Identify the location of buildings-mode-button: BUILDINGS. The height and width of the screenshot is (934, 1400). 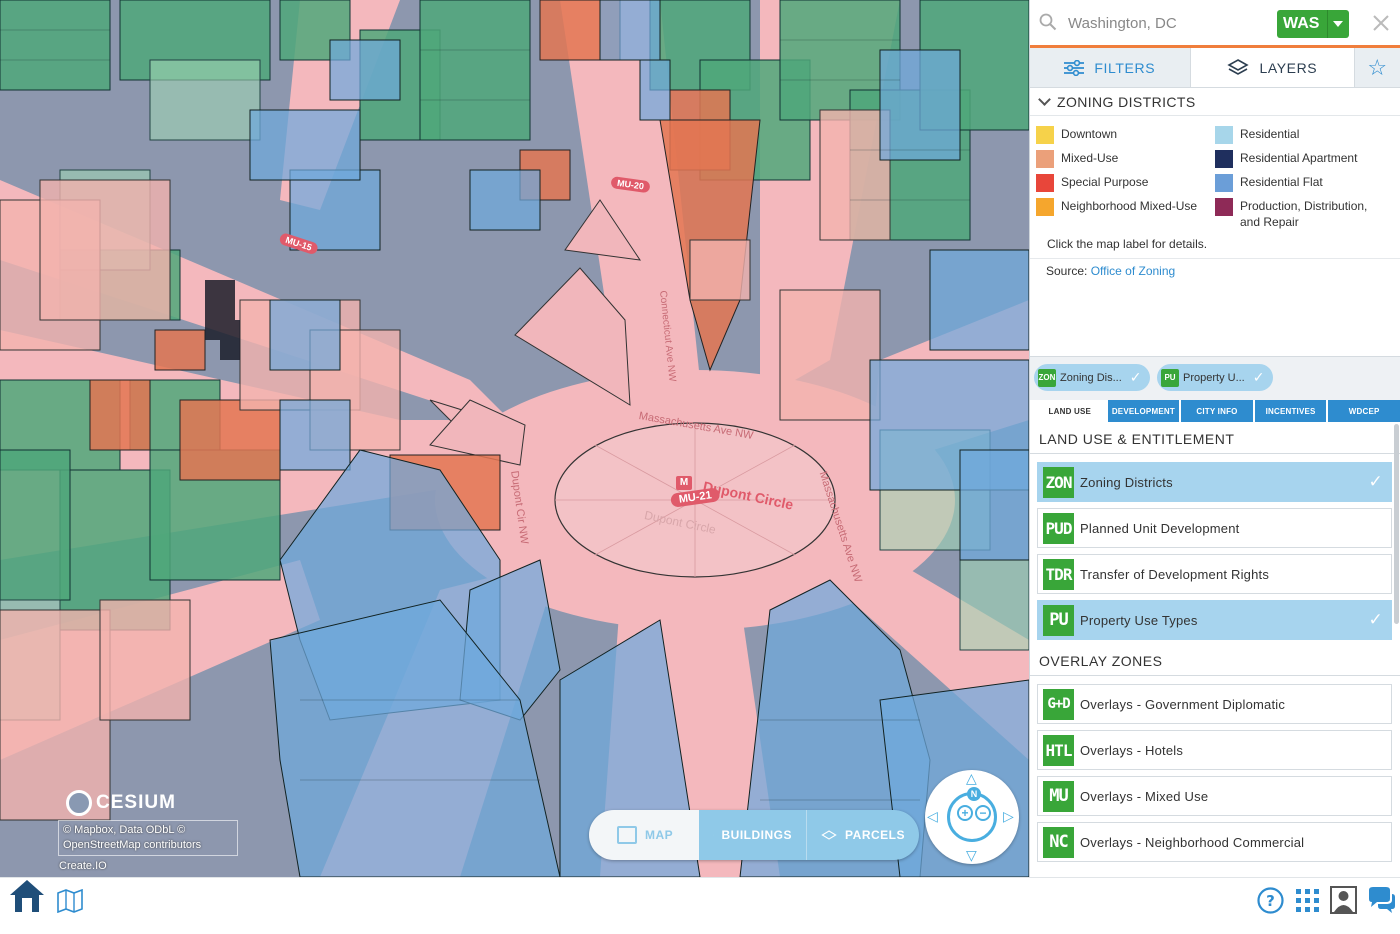
(753, 835).